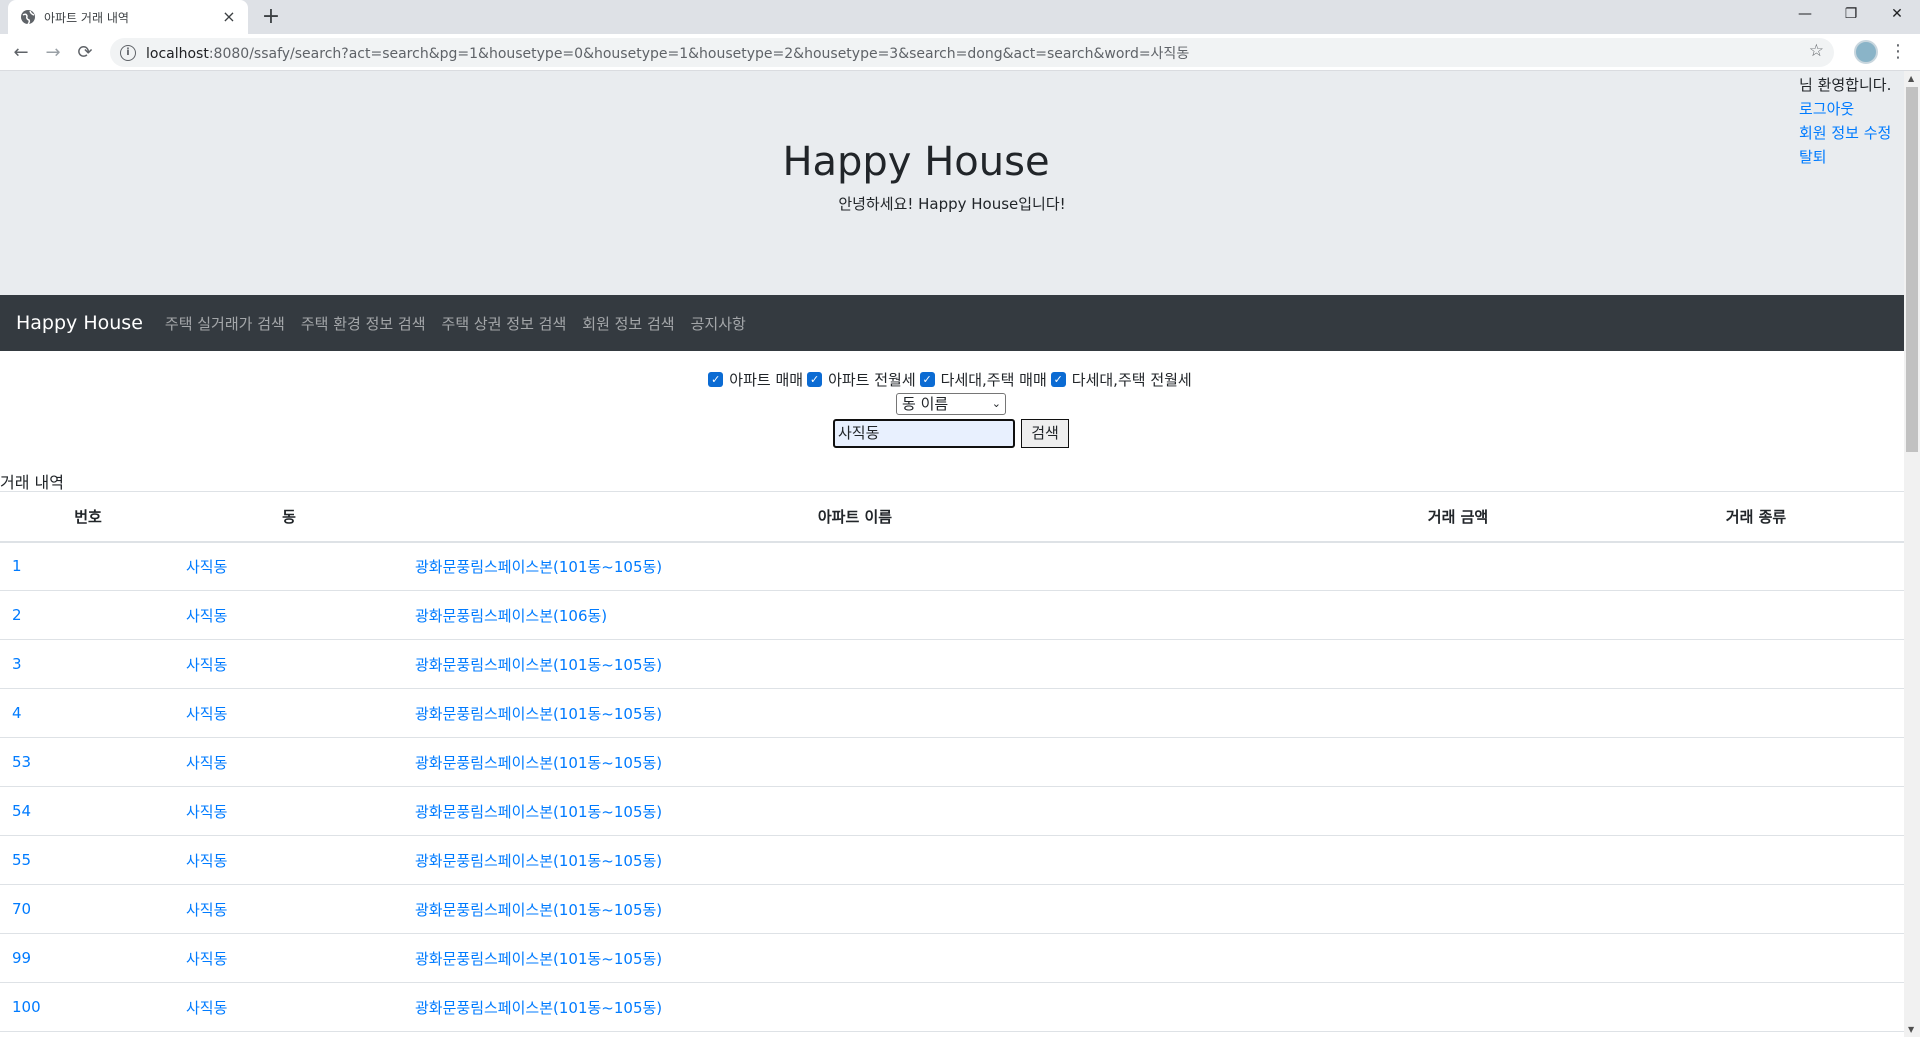  What do you see at coordinates (1851, 15) in the screenshot?
I see `restore-button: ❐` at bounding box center [1851, 15].